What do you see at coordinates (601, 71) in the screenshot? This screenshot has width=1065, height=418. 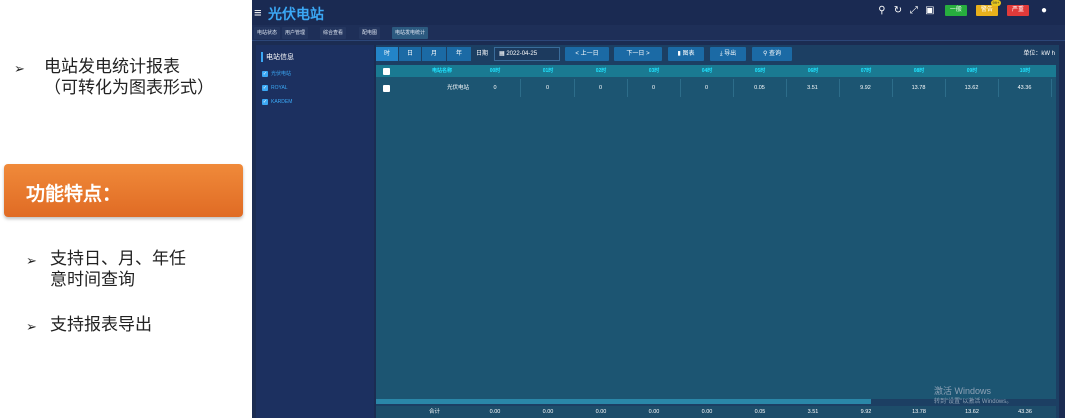 I see `col-header-02: 02时` at bounding box center [601, 71].